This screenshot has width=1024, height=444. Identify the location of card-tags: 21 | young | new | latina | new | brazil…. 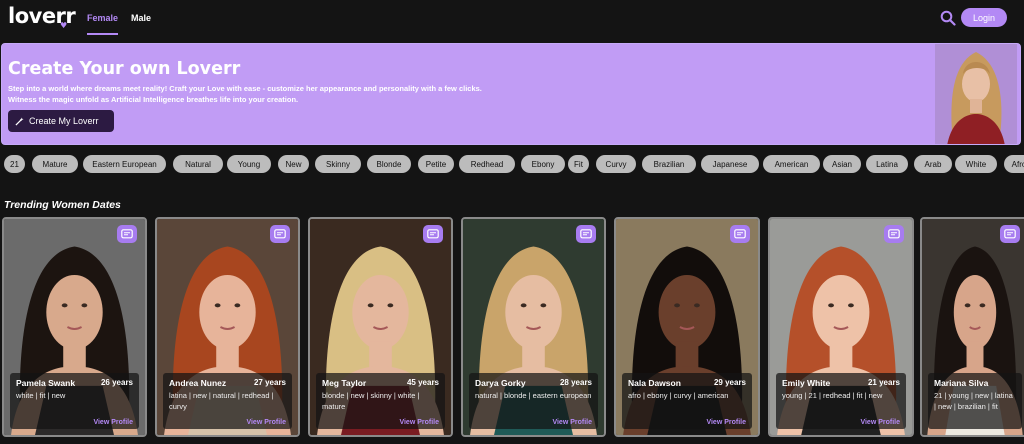
(973, 401).